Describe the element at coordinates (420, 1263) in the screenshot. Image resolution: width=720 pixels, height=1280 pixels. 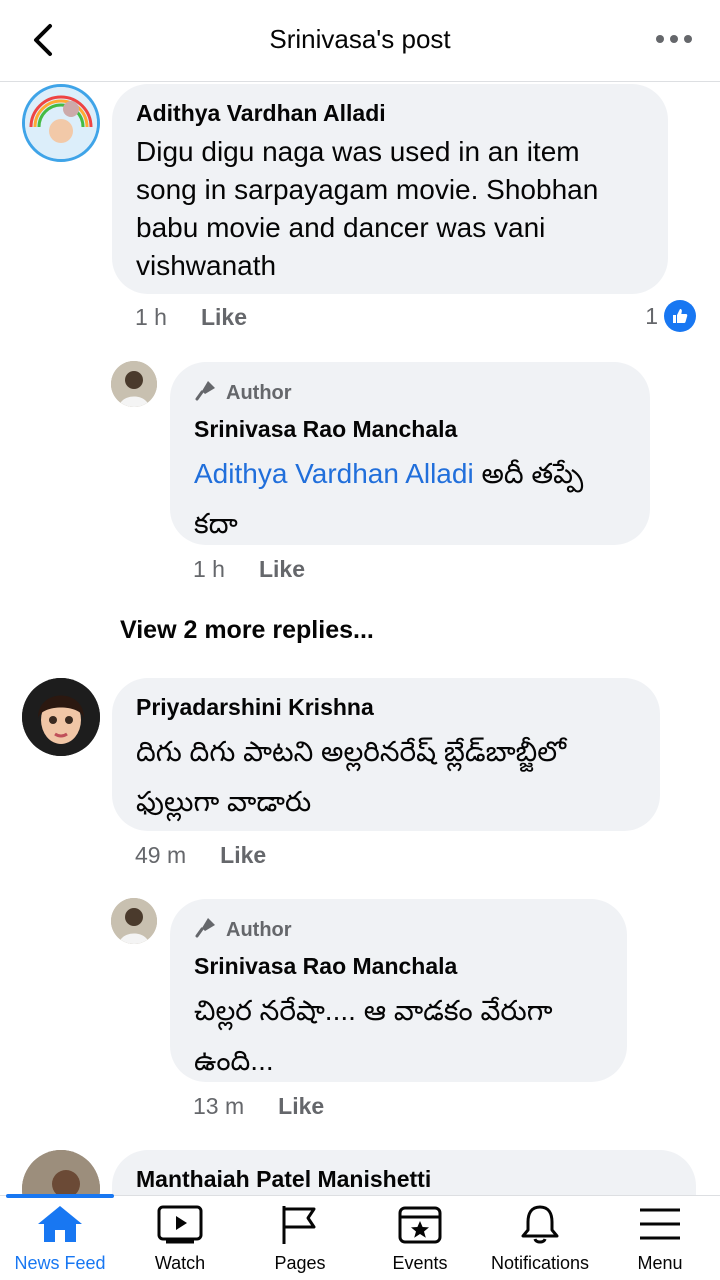
I see `tab-label: Events` at that location.